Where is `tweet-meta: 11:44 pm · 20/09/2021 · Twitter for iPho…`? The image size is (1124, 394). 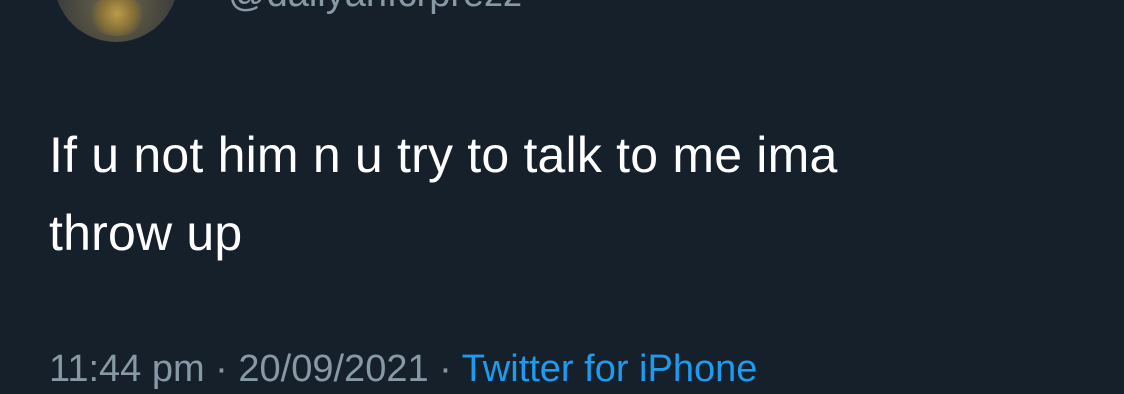
tweet-meta: 11:44 pm · 20/09/2021 · Twitter for iPho… is located at coordinates (403, 369).